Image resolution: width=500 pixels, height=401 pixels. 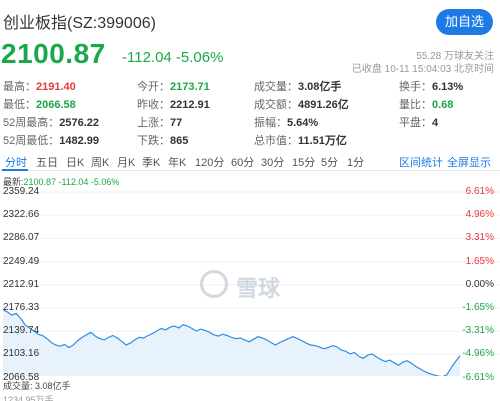 What do you see at coordinates (469, 162) in the screenshot?
I see `fullscreen-link: 全屏显示` at bounding box center [469, 162].